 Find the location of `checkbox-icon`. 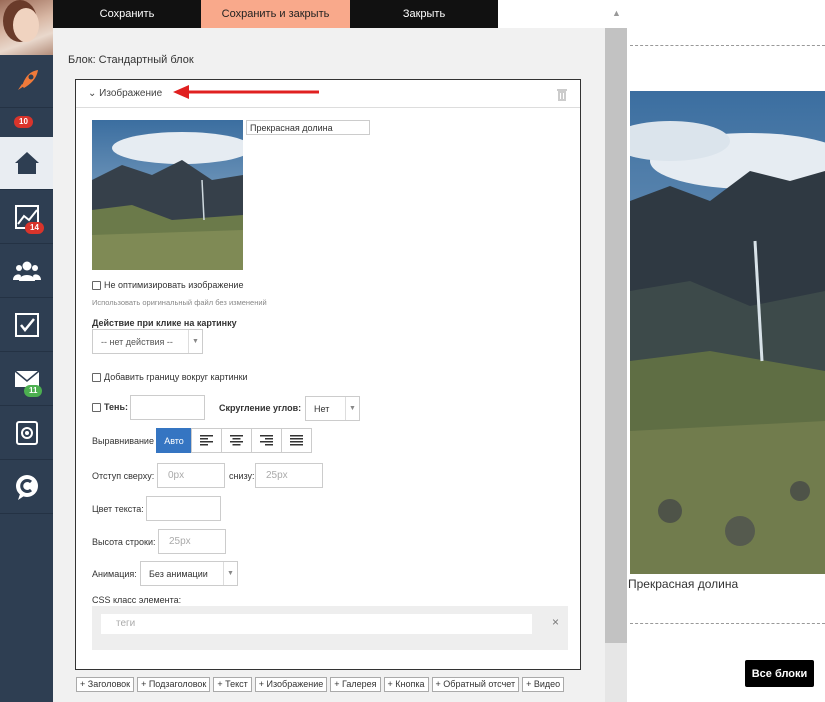

checkbox-icon is located at coordinates (26, 325).